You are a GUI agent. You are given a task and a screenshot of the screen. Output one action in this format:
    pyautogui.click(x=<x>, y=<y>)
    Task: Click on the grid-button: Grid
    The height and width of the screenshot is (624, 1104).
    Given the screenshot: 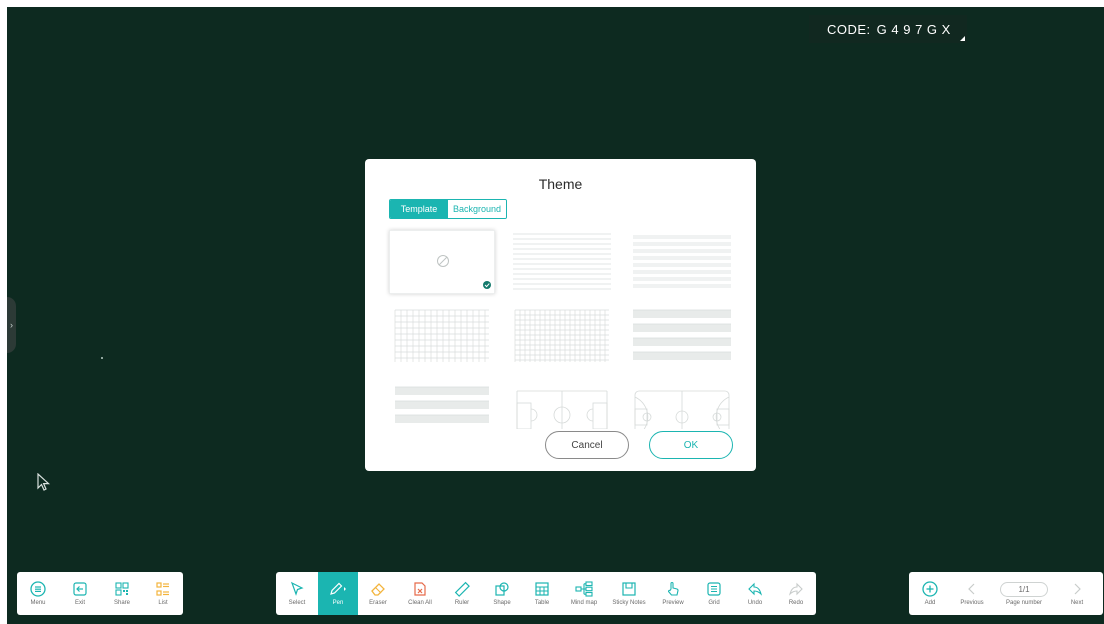 What is the action you would take?
    pyautogui.click(x=714, y=593)
    